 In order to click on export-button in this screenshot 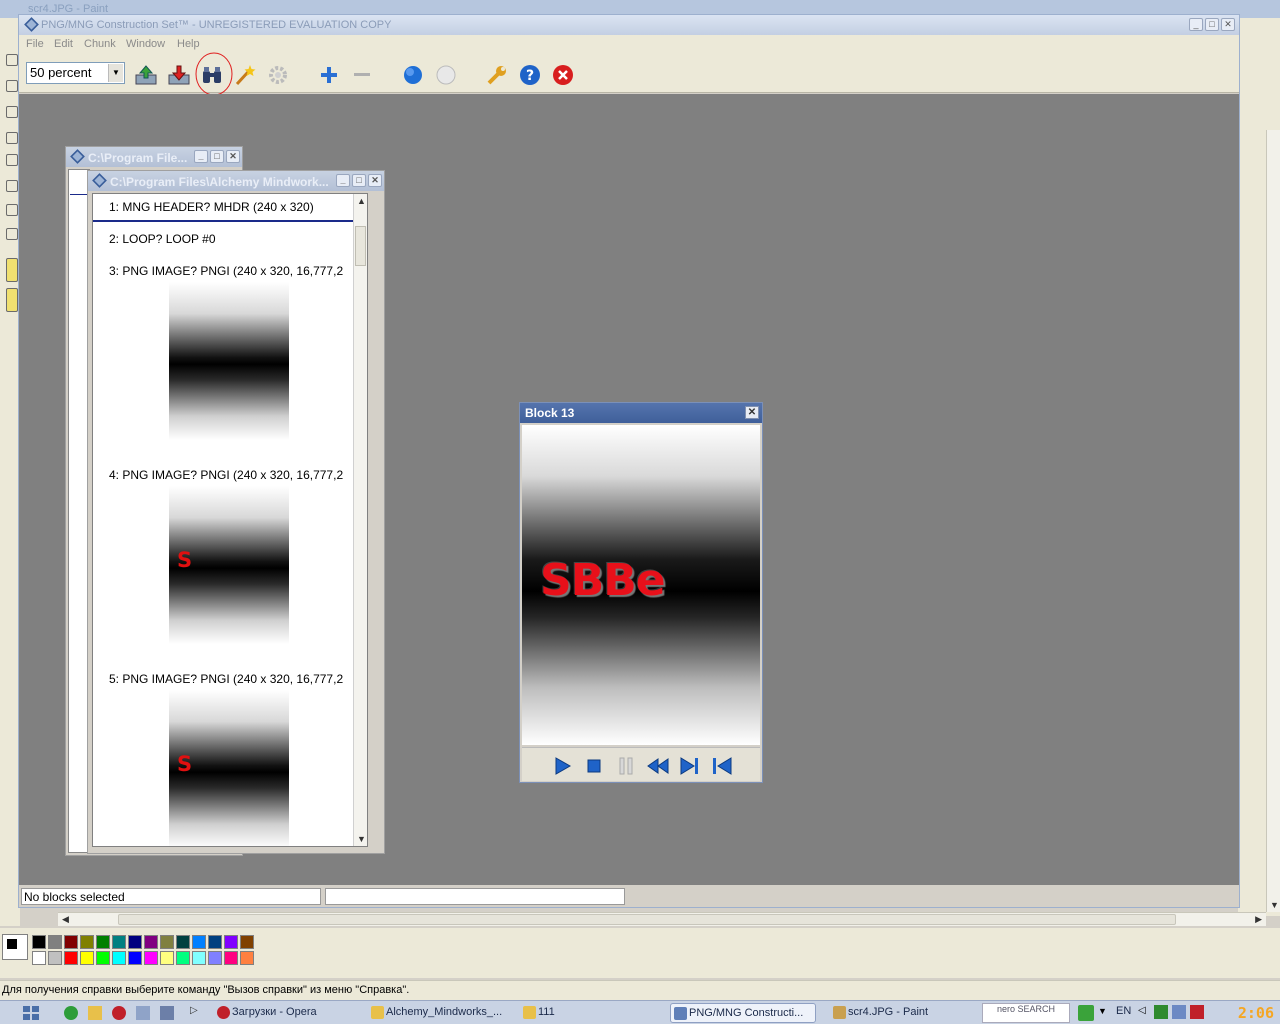, I will do `click(179, 75)`.